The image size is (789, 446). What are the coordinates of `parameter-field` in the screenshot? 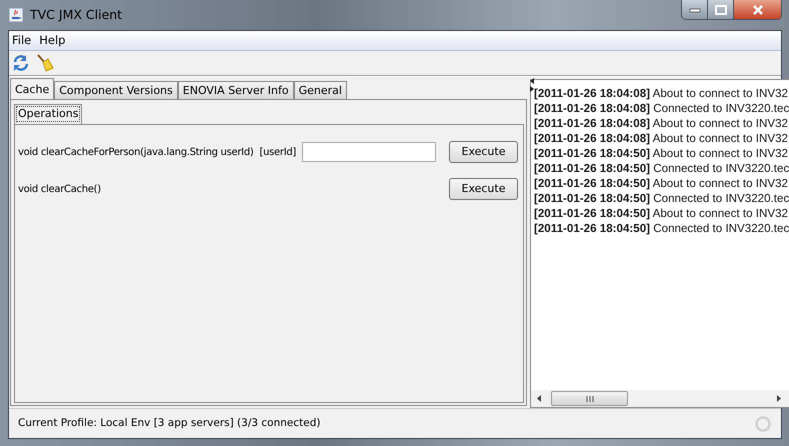 It's located at (369, 152).